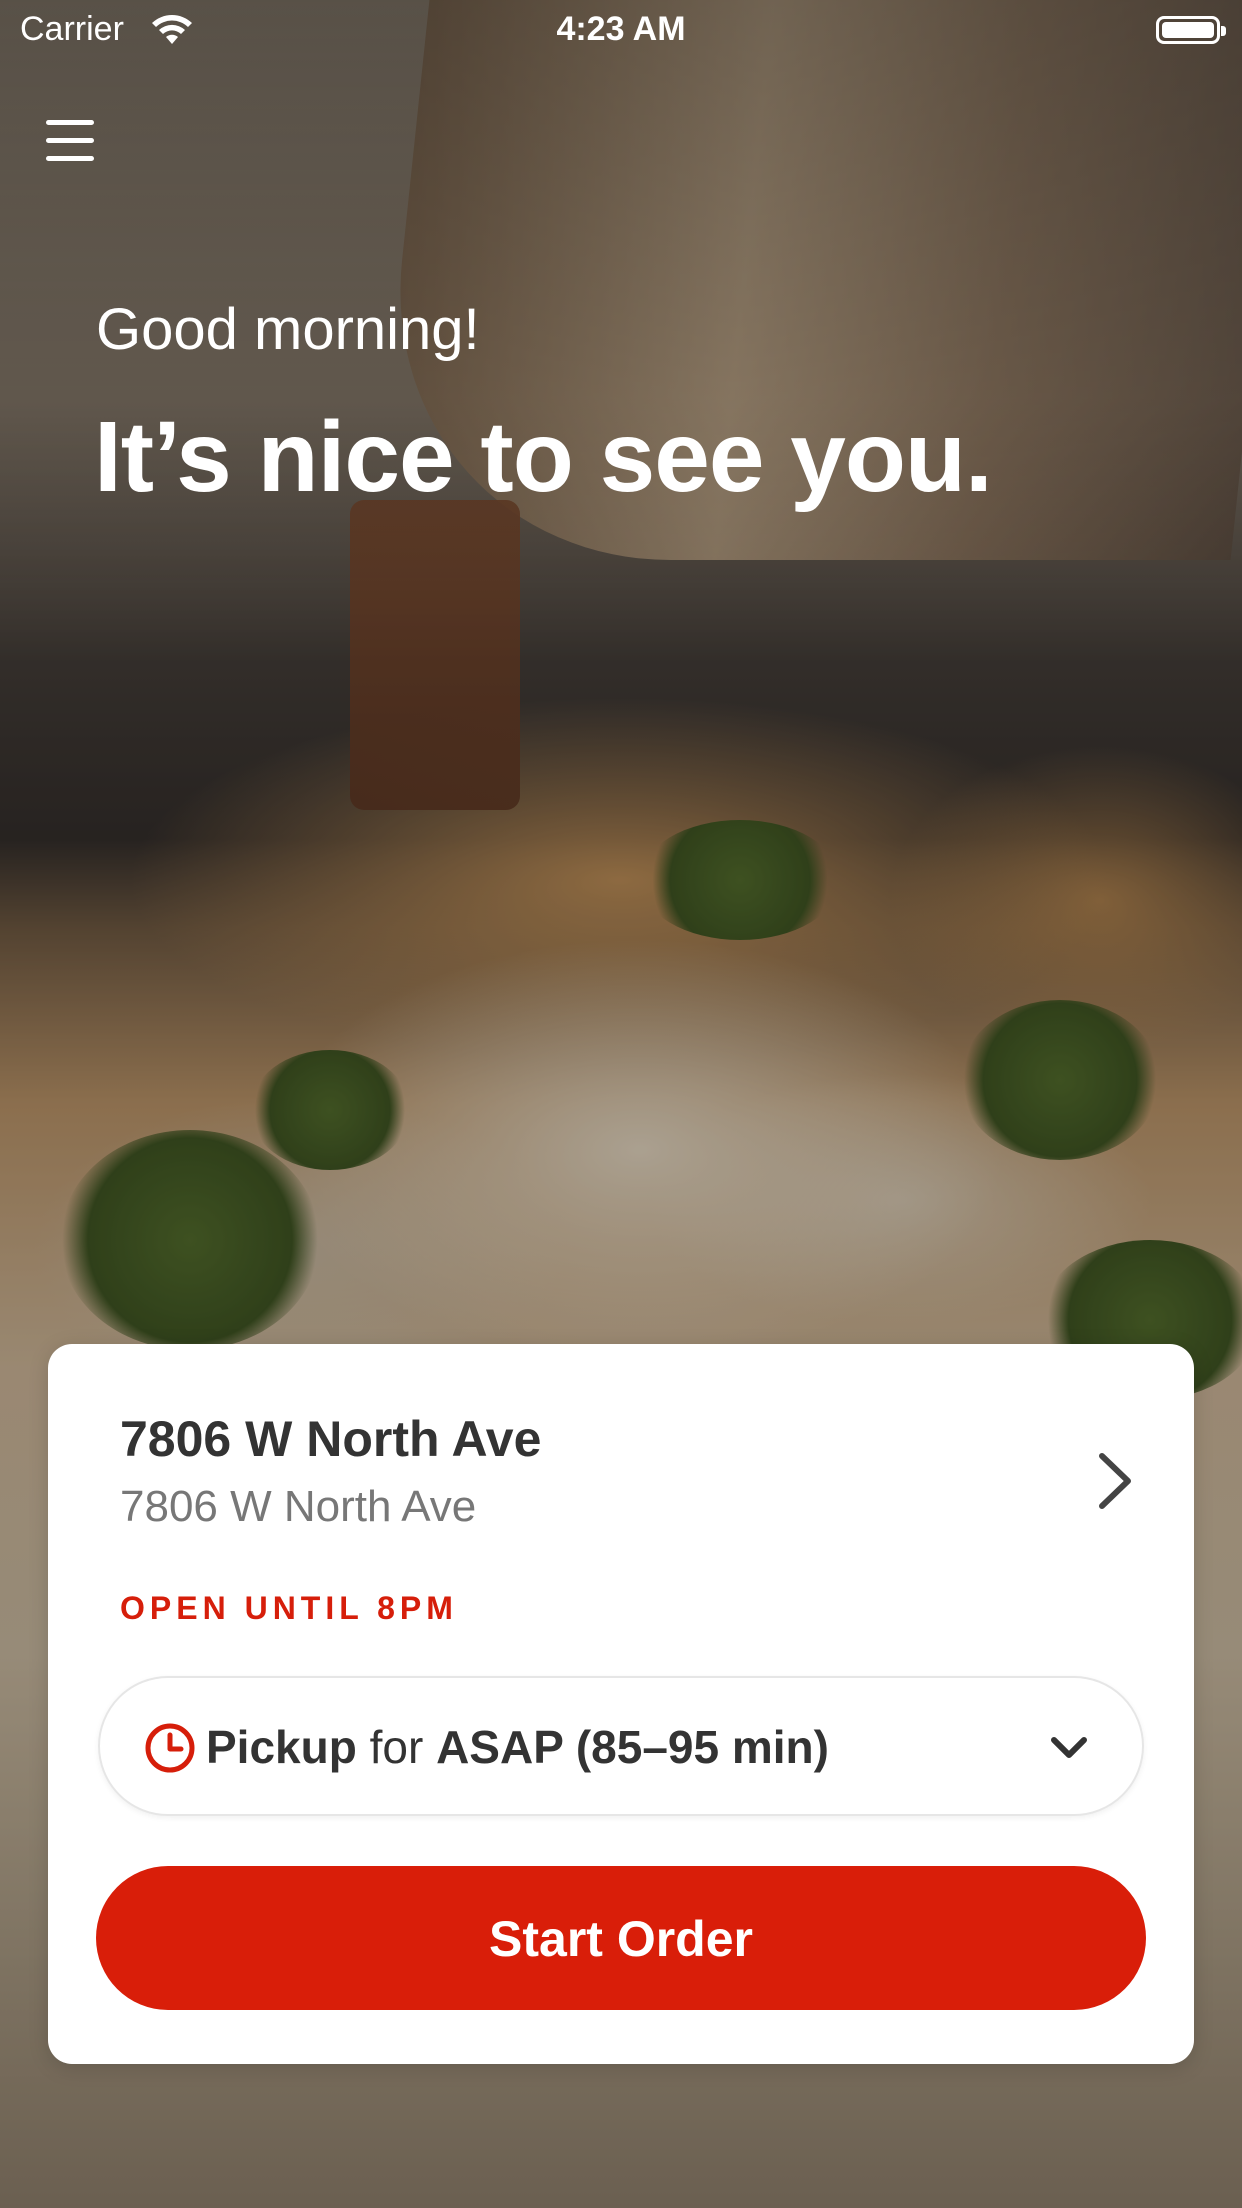  I want to click on order-mode-text: Pickup for ASAP (85–95 min), so click(517, 1747).